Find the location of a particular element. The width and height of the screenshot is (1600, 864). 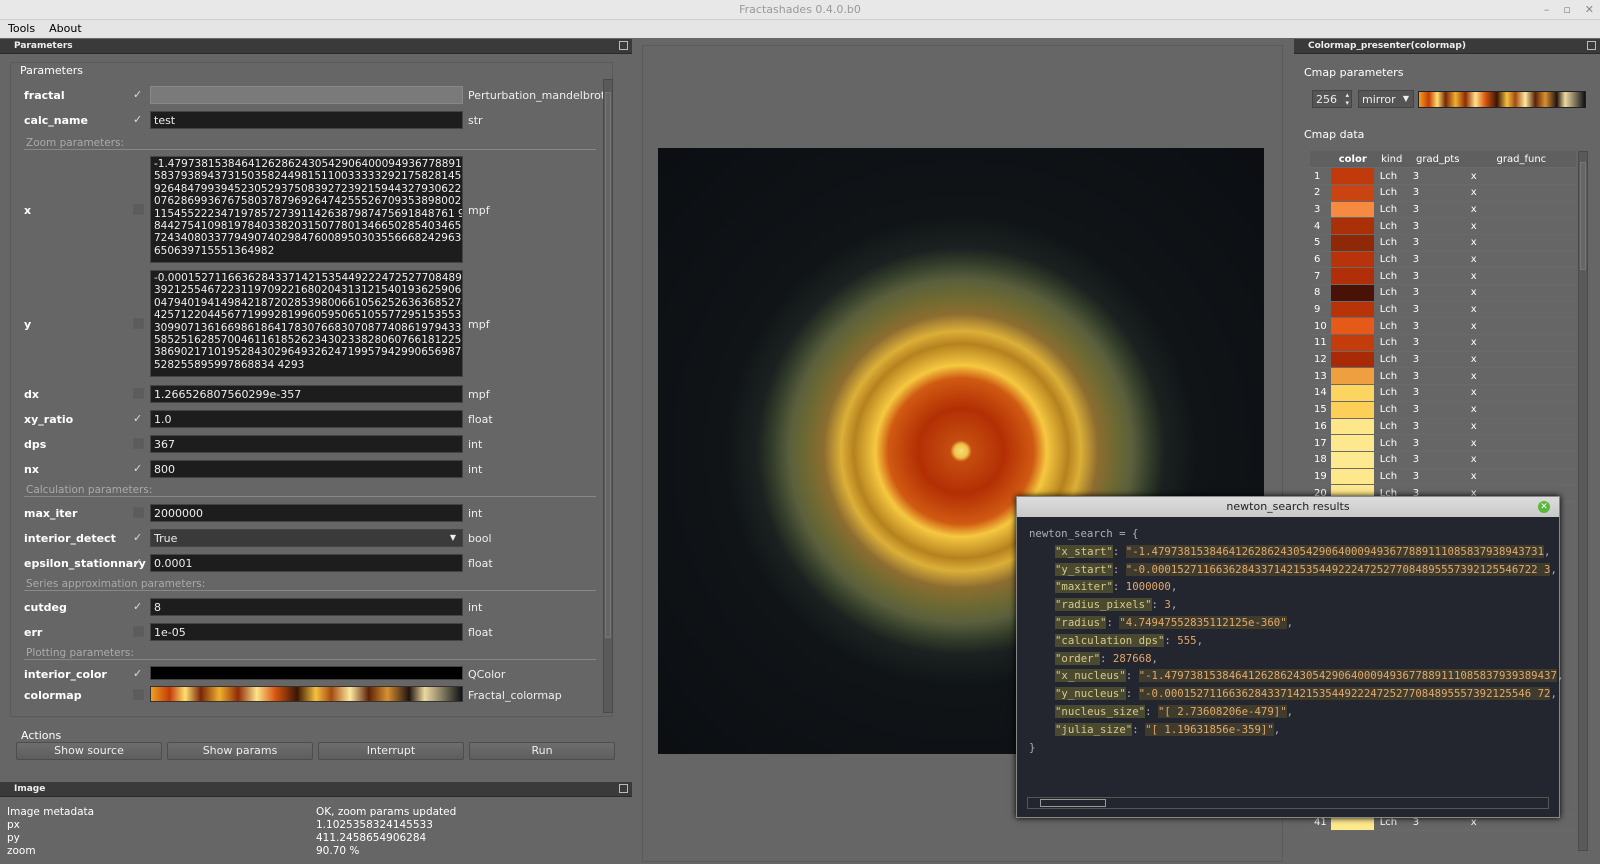

table-row: 4 Lch 3 x is located at coordinates (1443, 226).